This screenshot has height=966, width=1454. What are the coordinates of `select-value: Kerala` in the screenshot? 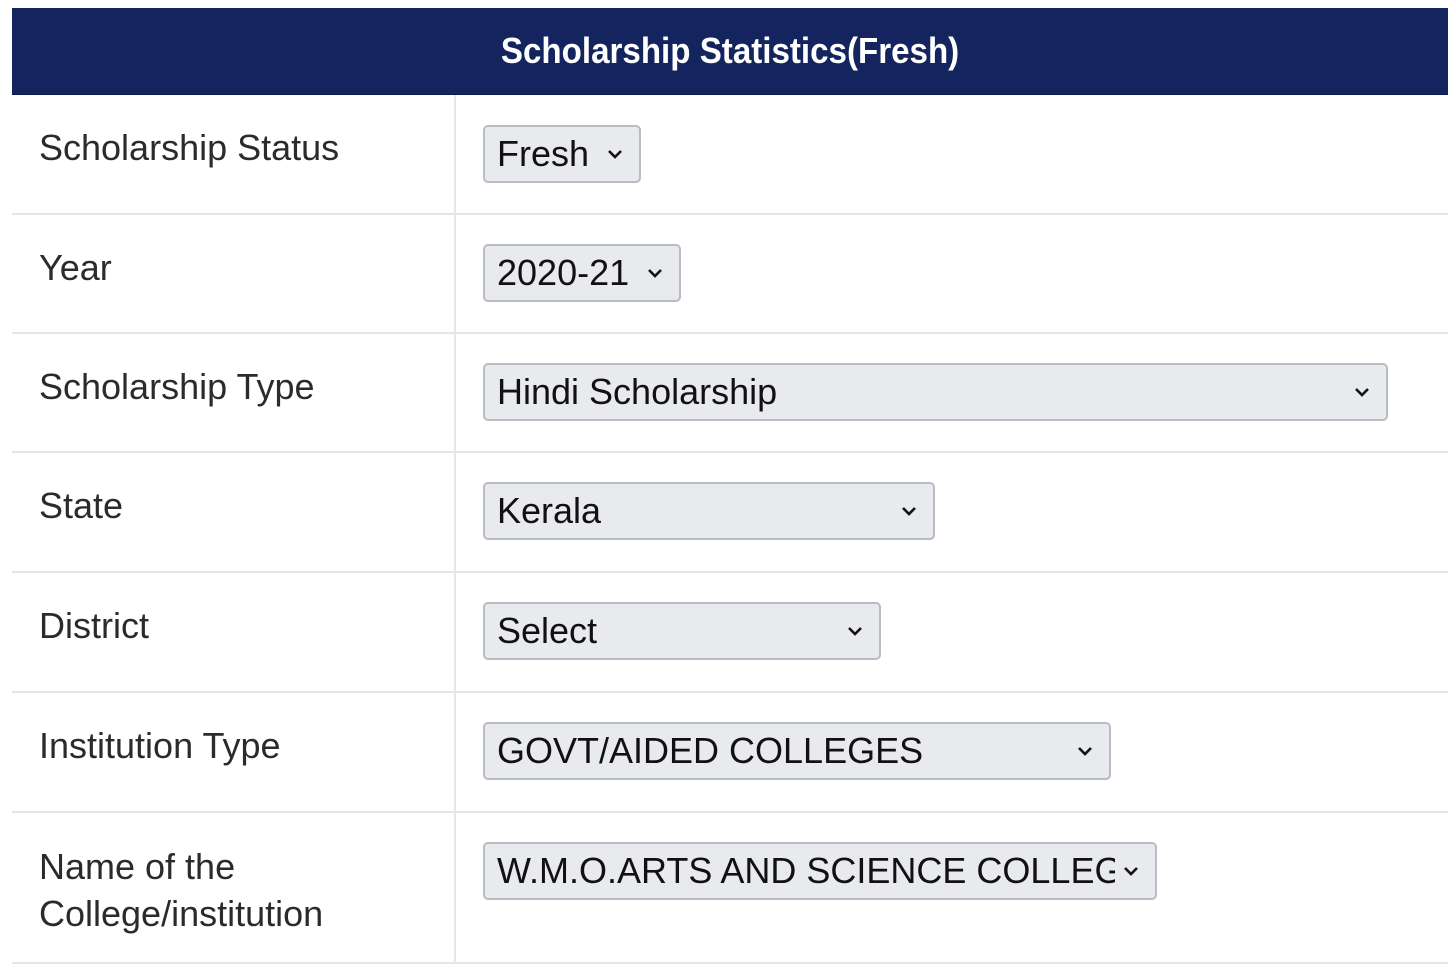 It's located at (549, 510).